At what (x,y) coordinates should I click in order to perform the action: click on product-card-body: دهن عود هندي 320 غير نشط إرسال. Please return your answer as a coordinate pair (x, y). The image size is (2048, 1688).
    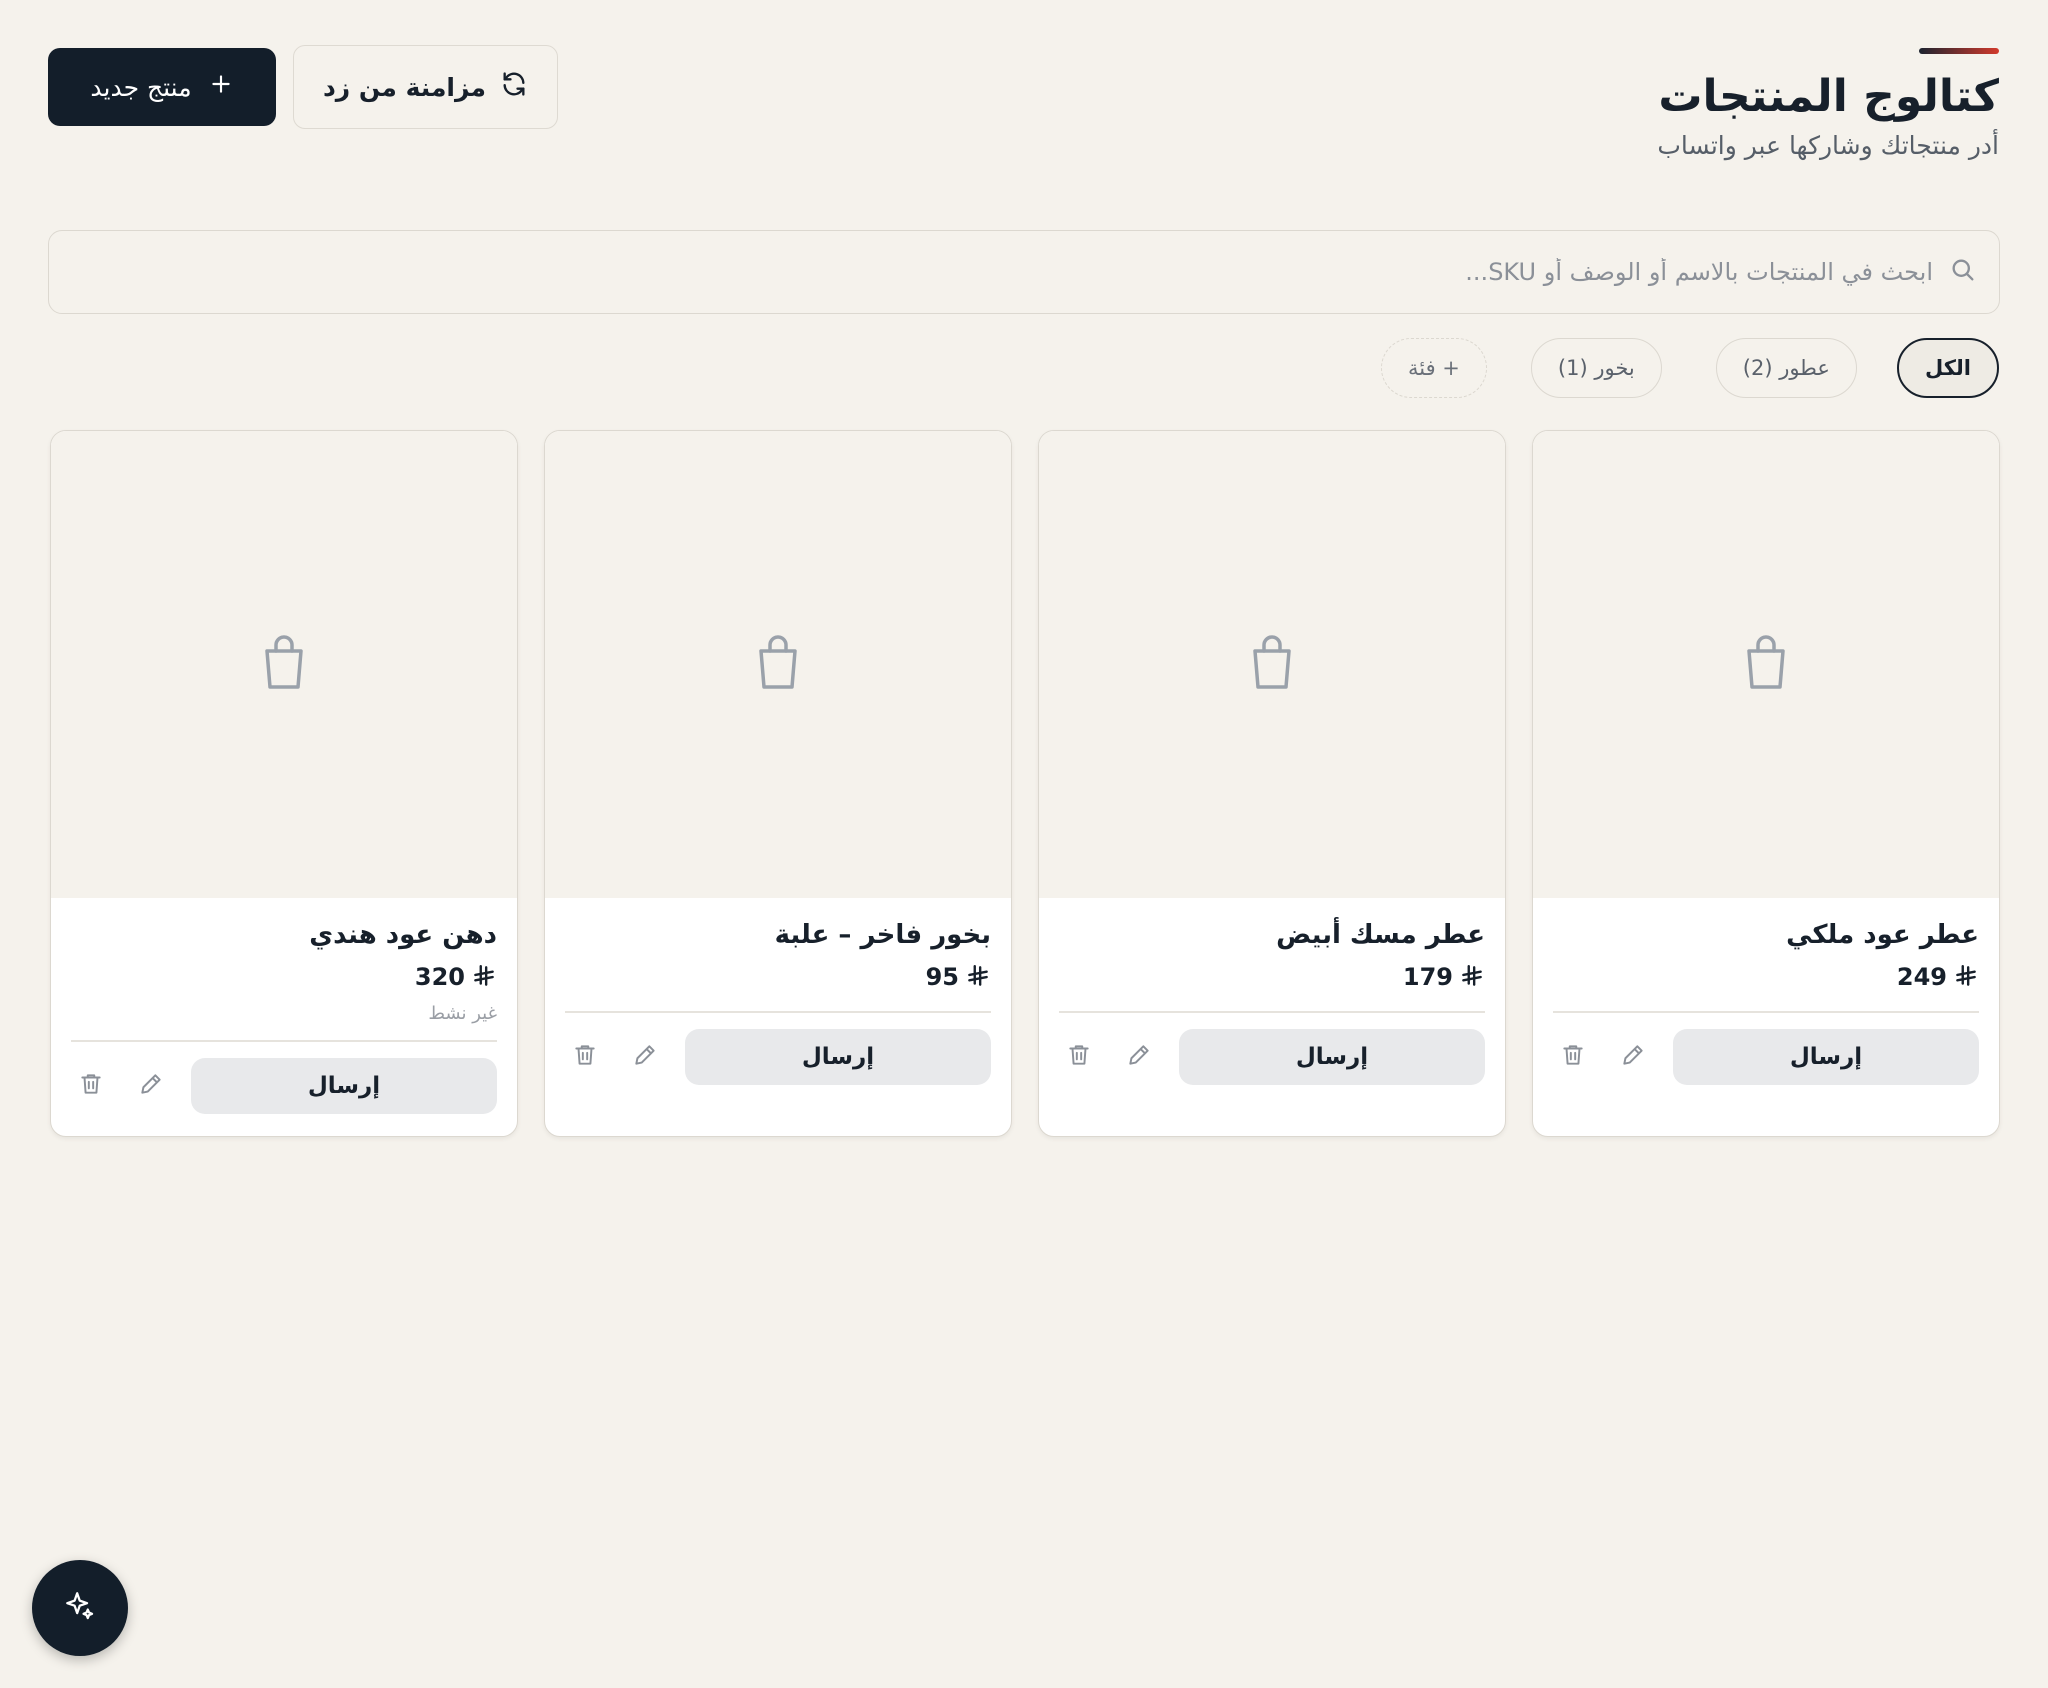
    Looking at the image, I should click on (284, 1017).